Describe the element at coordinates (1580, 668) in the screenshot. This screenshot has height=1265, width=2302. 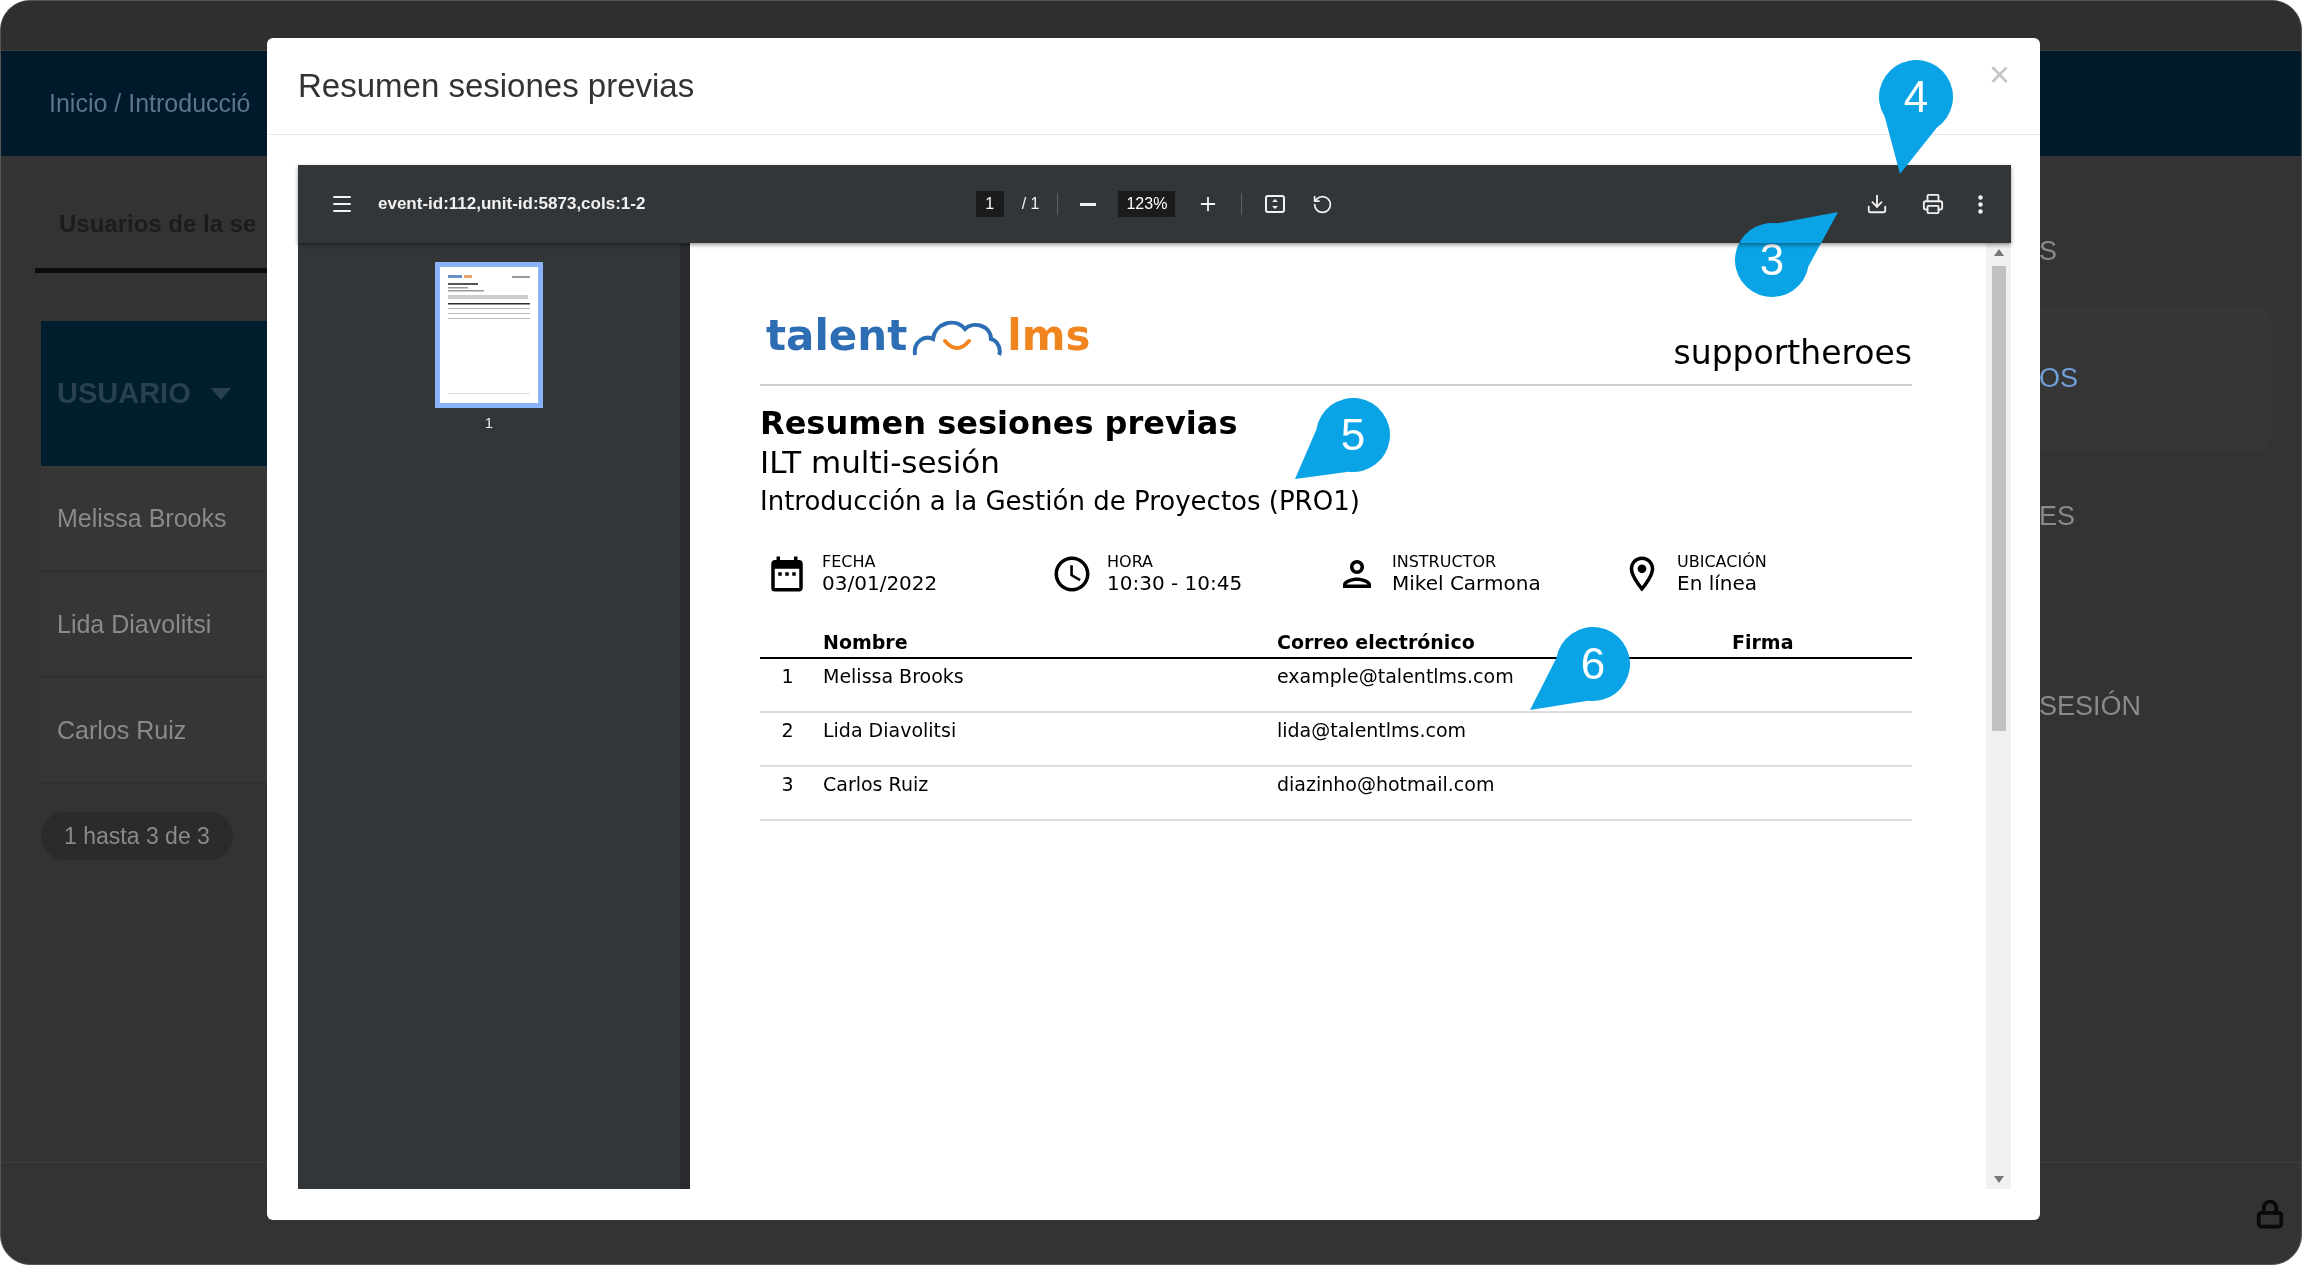
I see `callout-marker: 6` at that location.